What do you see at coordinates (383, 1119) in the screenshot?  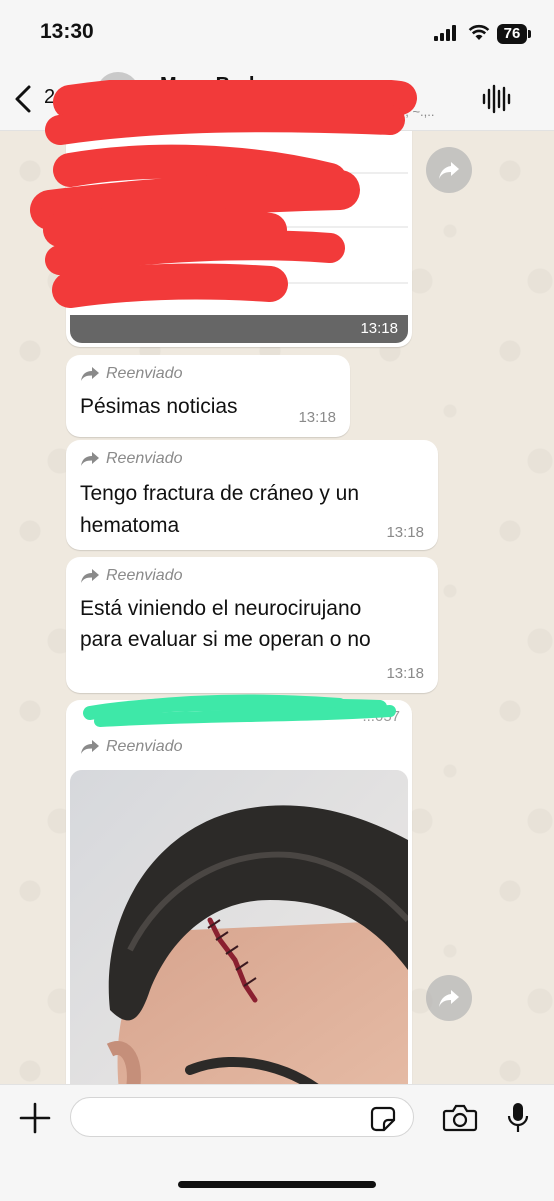 I see `sticker-icon` at bounding box center [383, 1119].